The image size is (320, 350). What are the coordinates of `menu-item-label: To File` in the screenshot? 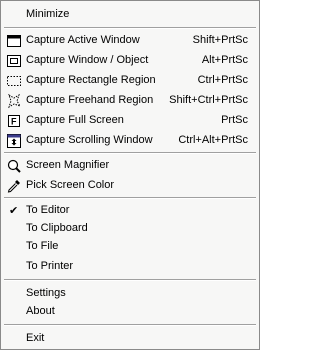 It's located at (42, 246).